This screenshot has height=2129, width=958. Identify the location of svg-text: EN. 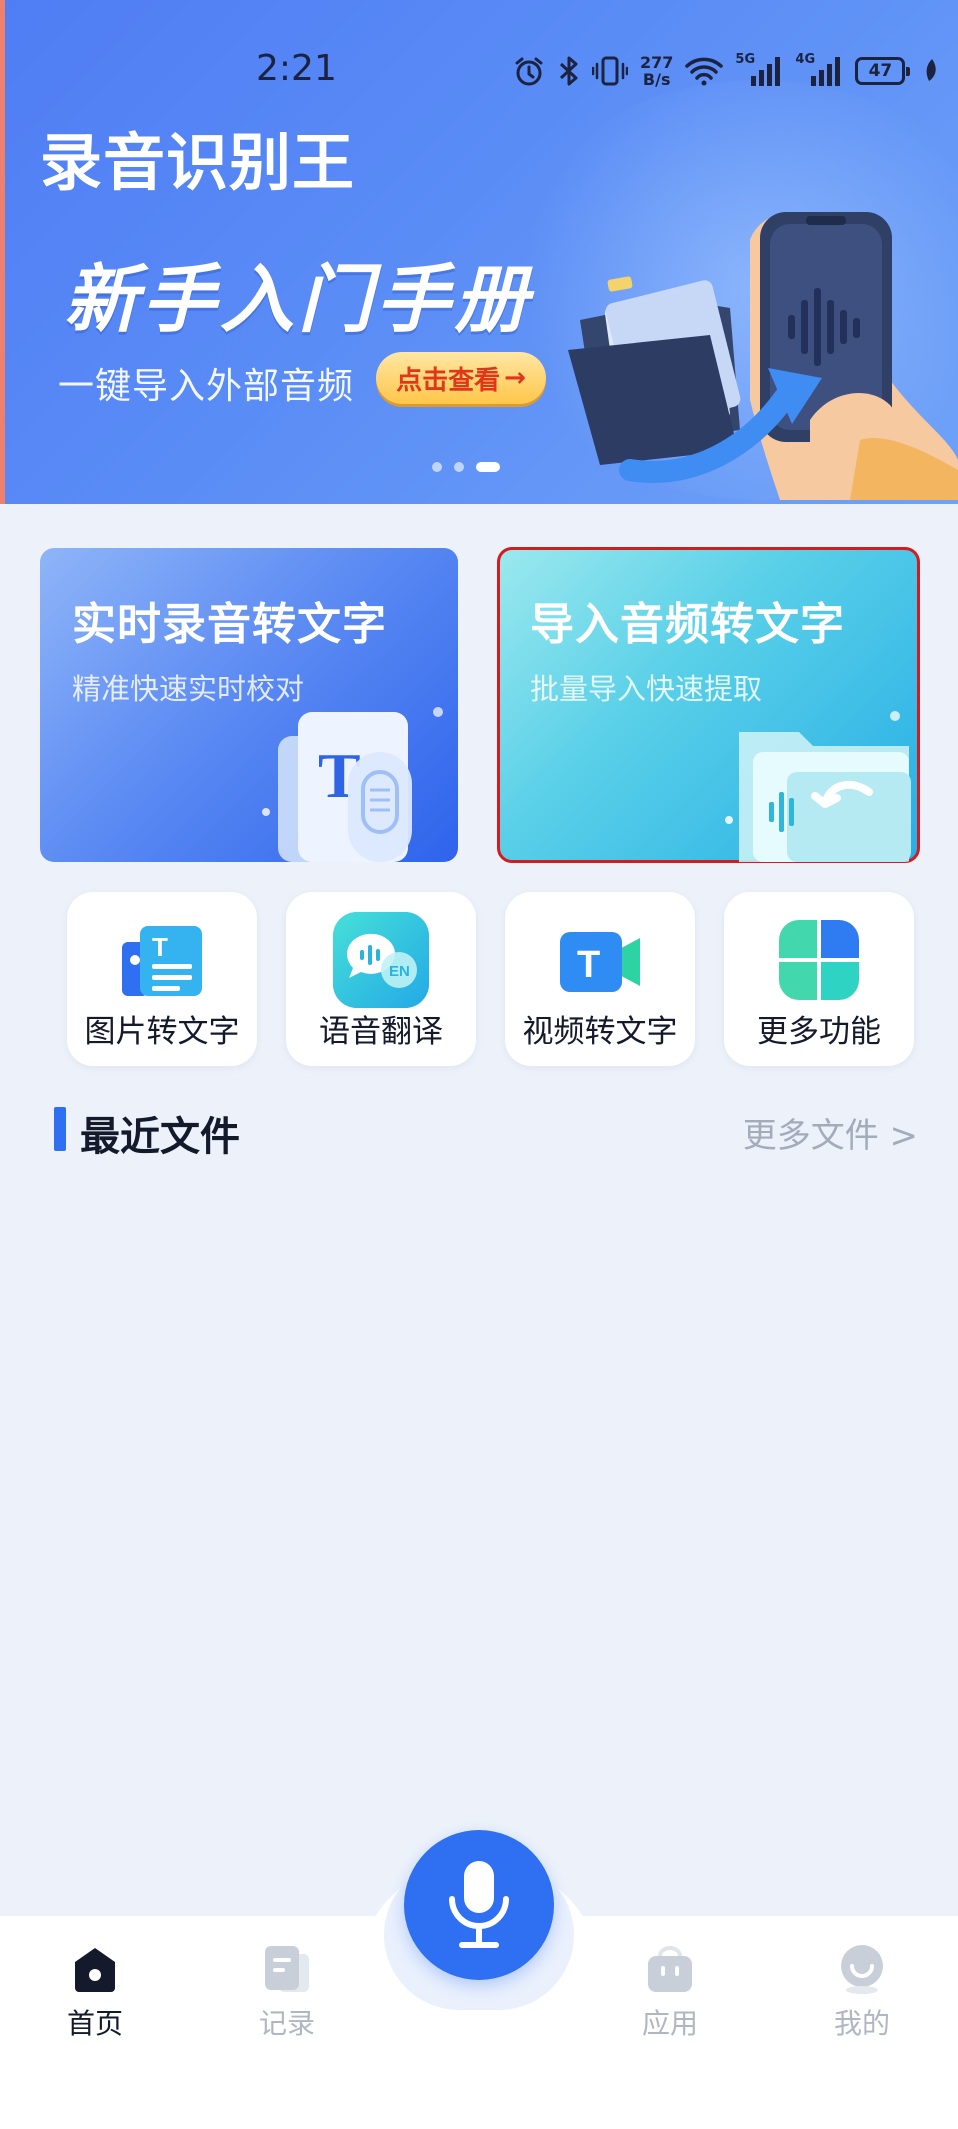
(399, 971).